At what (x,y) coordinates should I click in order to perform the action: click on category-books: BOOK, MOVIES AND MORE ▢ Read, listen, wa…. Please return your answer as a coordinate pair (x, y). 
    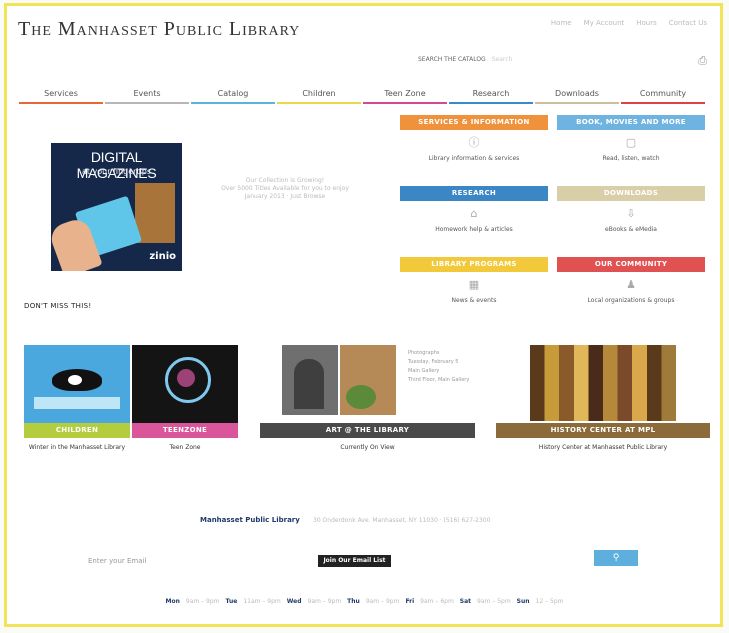
    Looking at the image, I should click on (631, 138).